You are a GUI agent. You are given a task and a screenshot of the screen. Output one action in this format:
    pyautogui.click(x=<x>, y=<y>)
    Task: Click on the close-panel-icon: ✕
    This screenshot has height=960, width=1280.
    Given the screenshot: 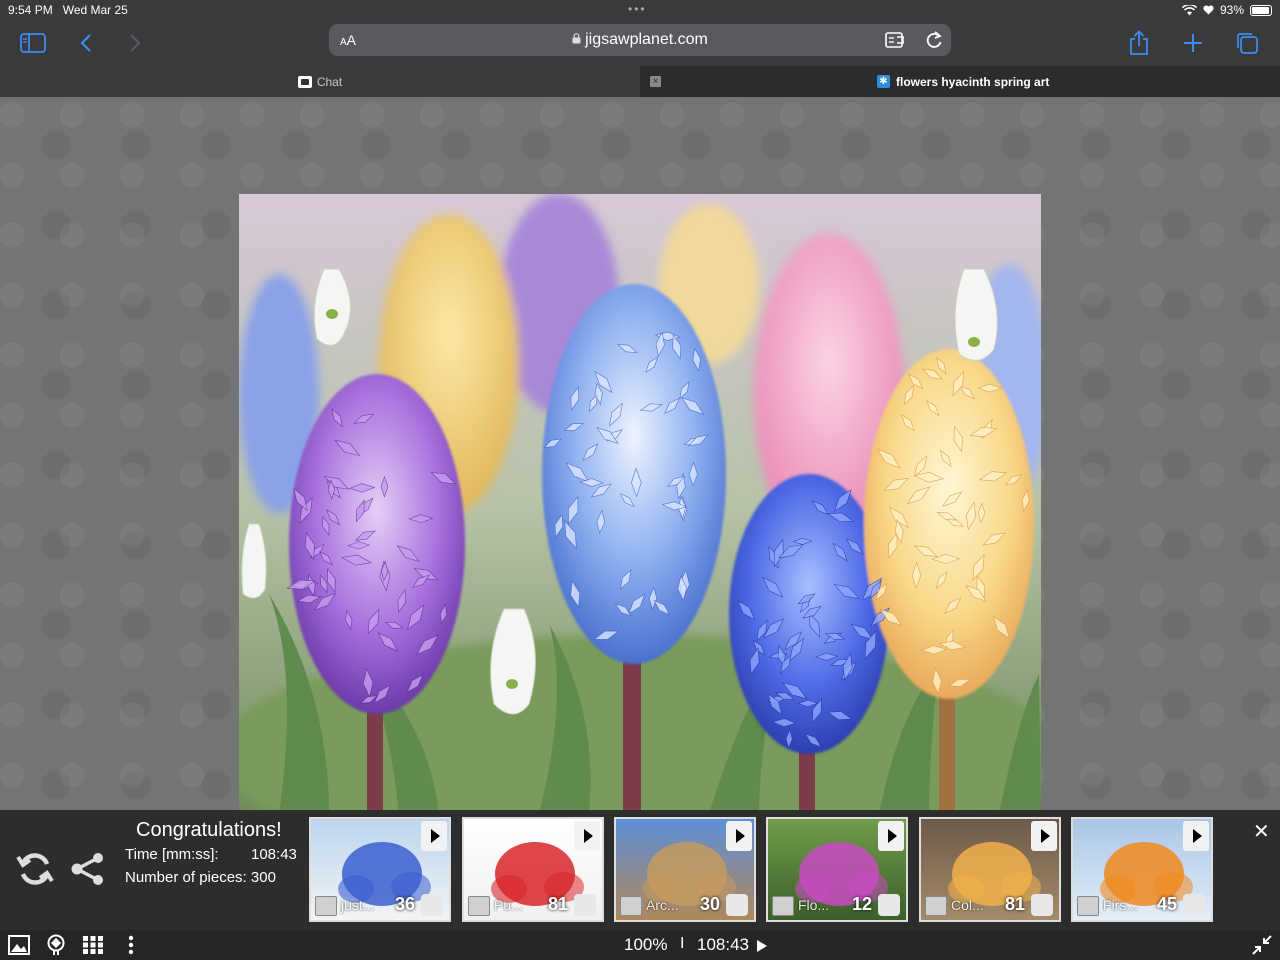 What is the action you would take?
    pyautogui.click(x=1261, y=831)
    